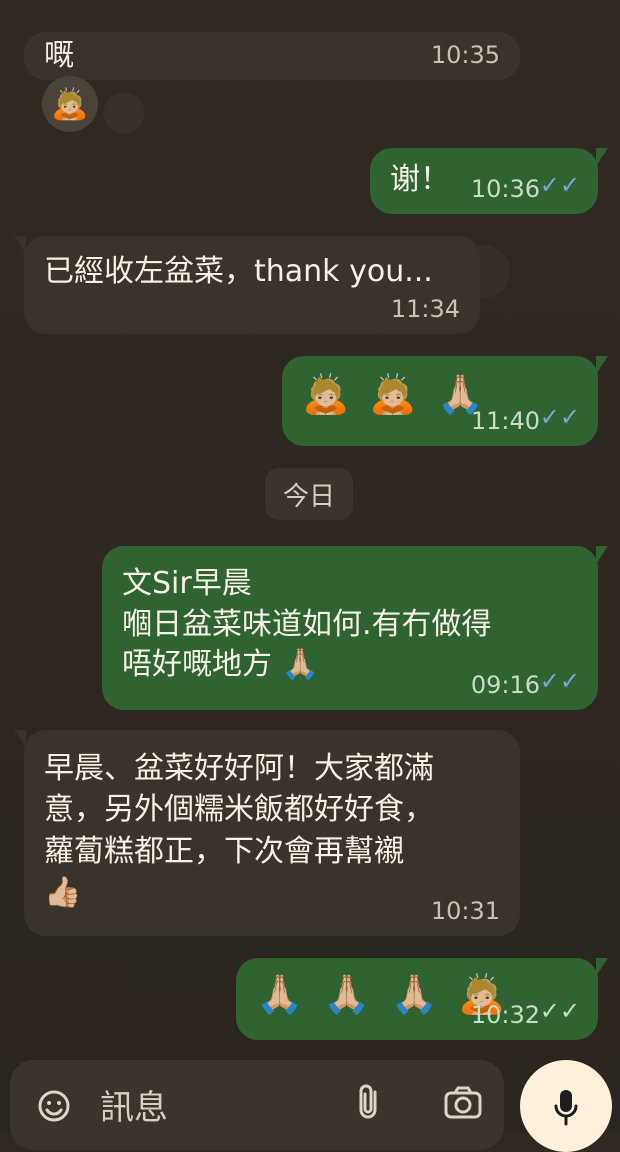 This screenshot has height=1152, width=620. I want to click on camera-icon, so click(463, 1103).